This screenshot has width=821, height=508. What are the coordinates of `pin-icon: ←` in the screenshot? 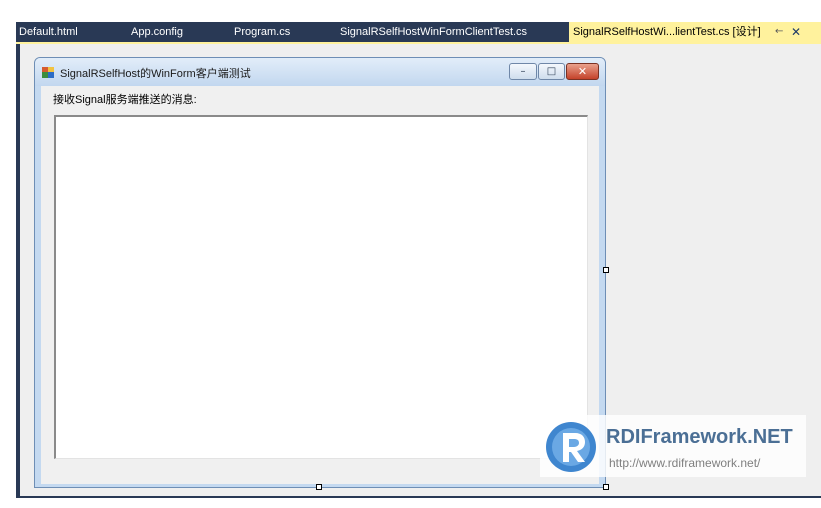 It's located at (779, 32).